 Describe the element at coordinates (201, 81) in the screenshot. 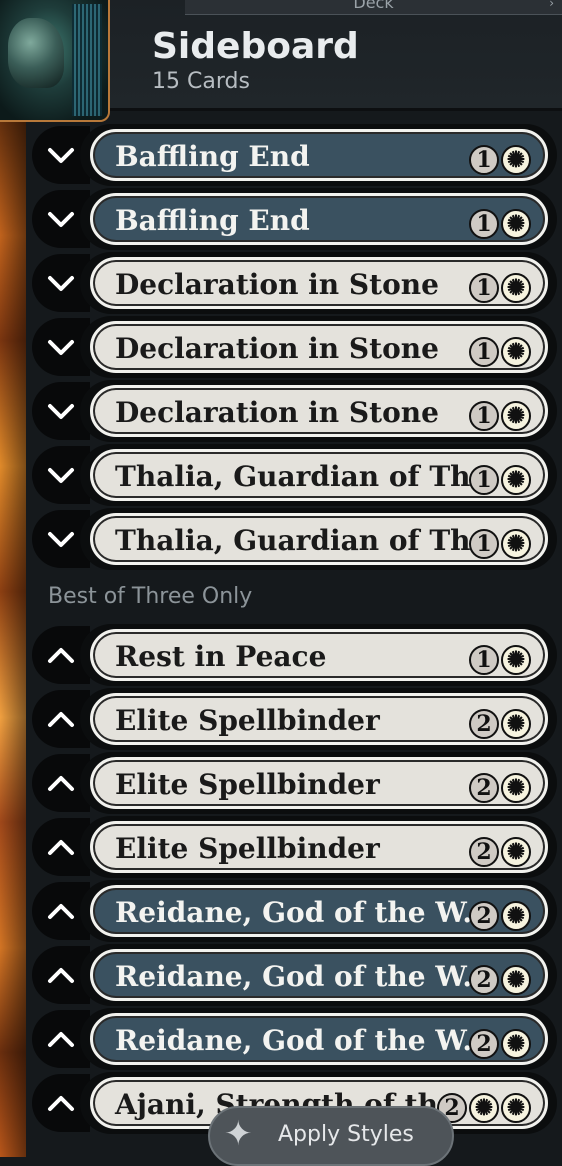

I see `card-count: 15 Cards` at that location.